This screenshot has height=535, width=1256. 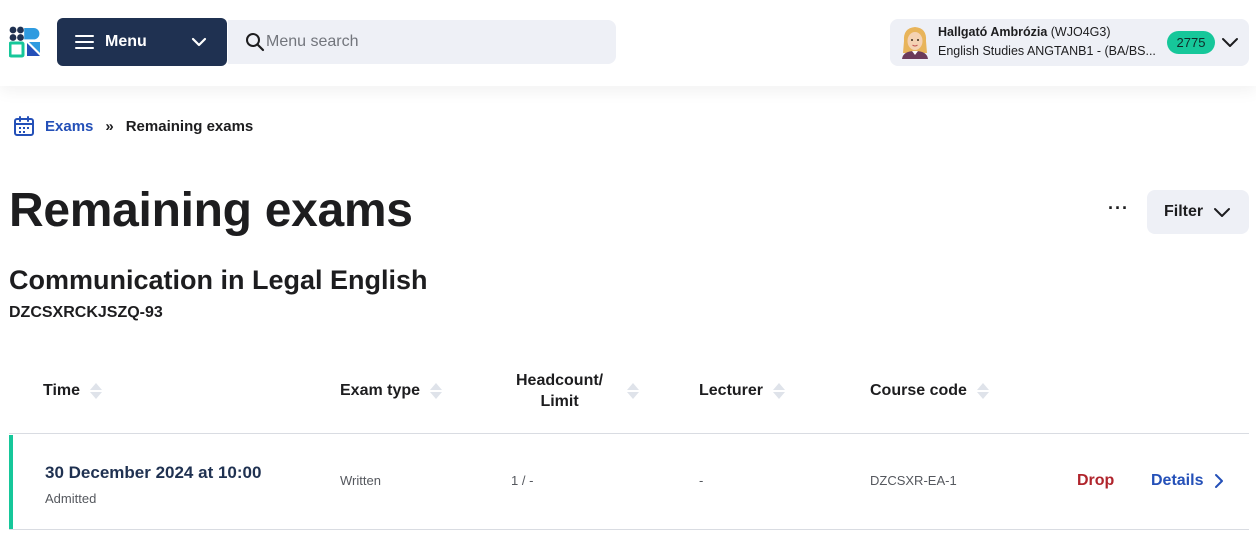 What do you see at coordinates (11, 482) in the screenshot?
I see `row-accent-bar` at bounding box center [11, 482].